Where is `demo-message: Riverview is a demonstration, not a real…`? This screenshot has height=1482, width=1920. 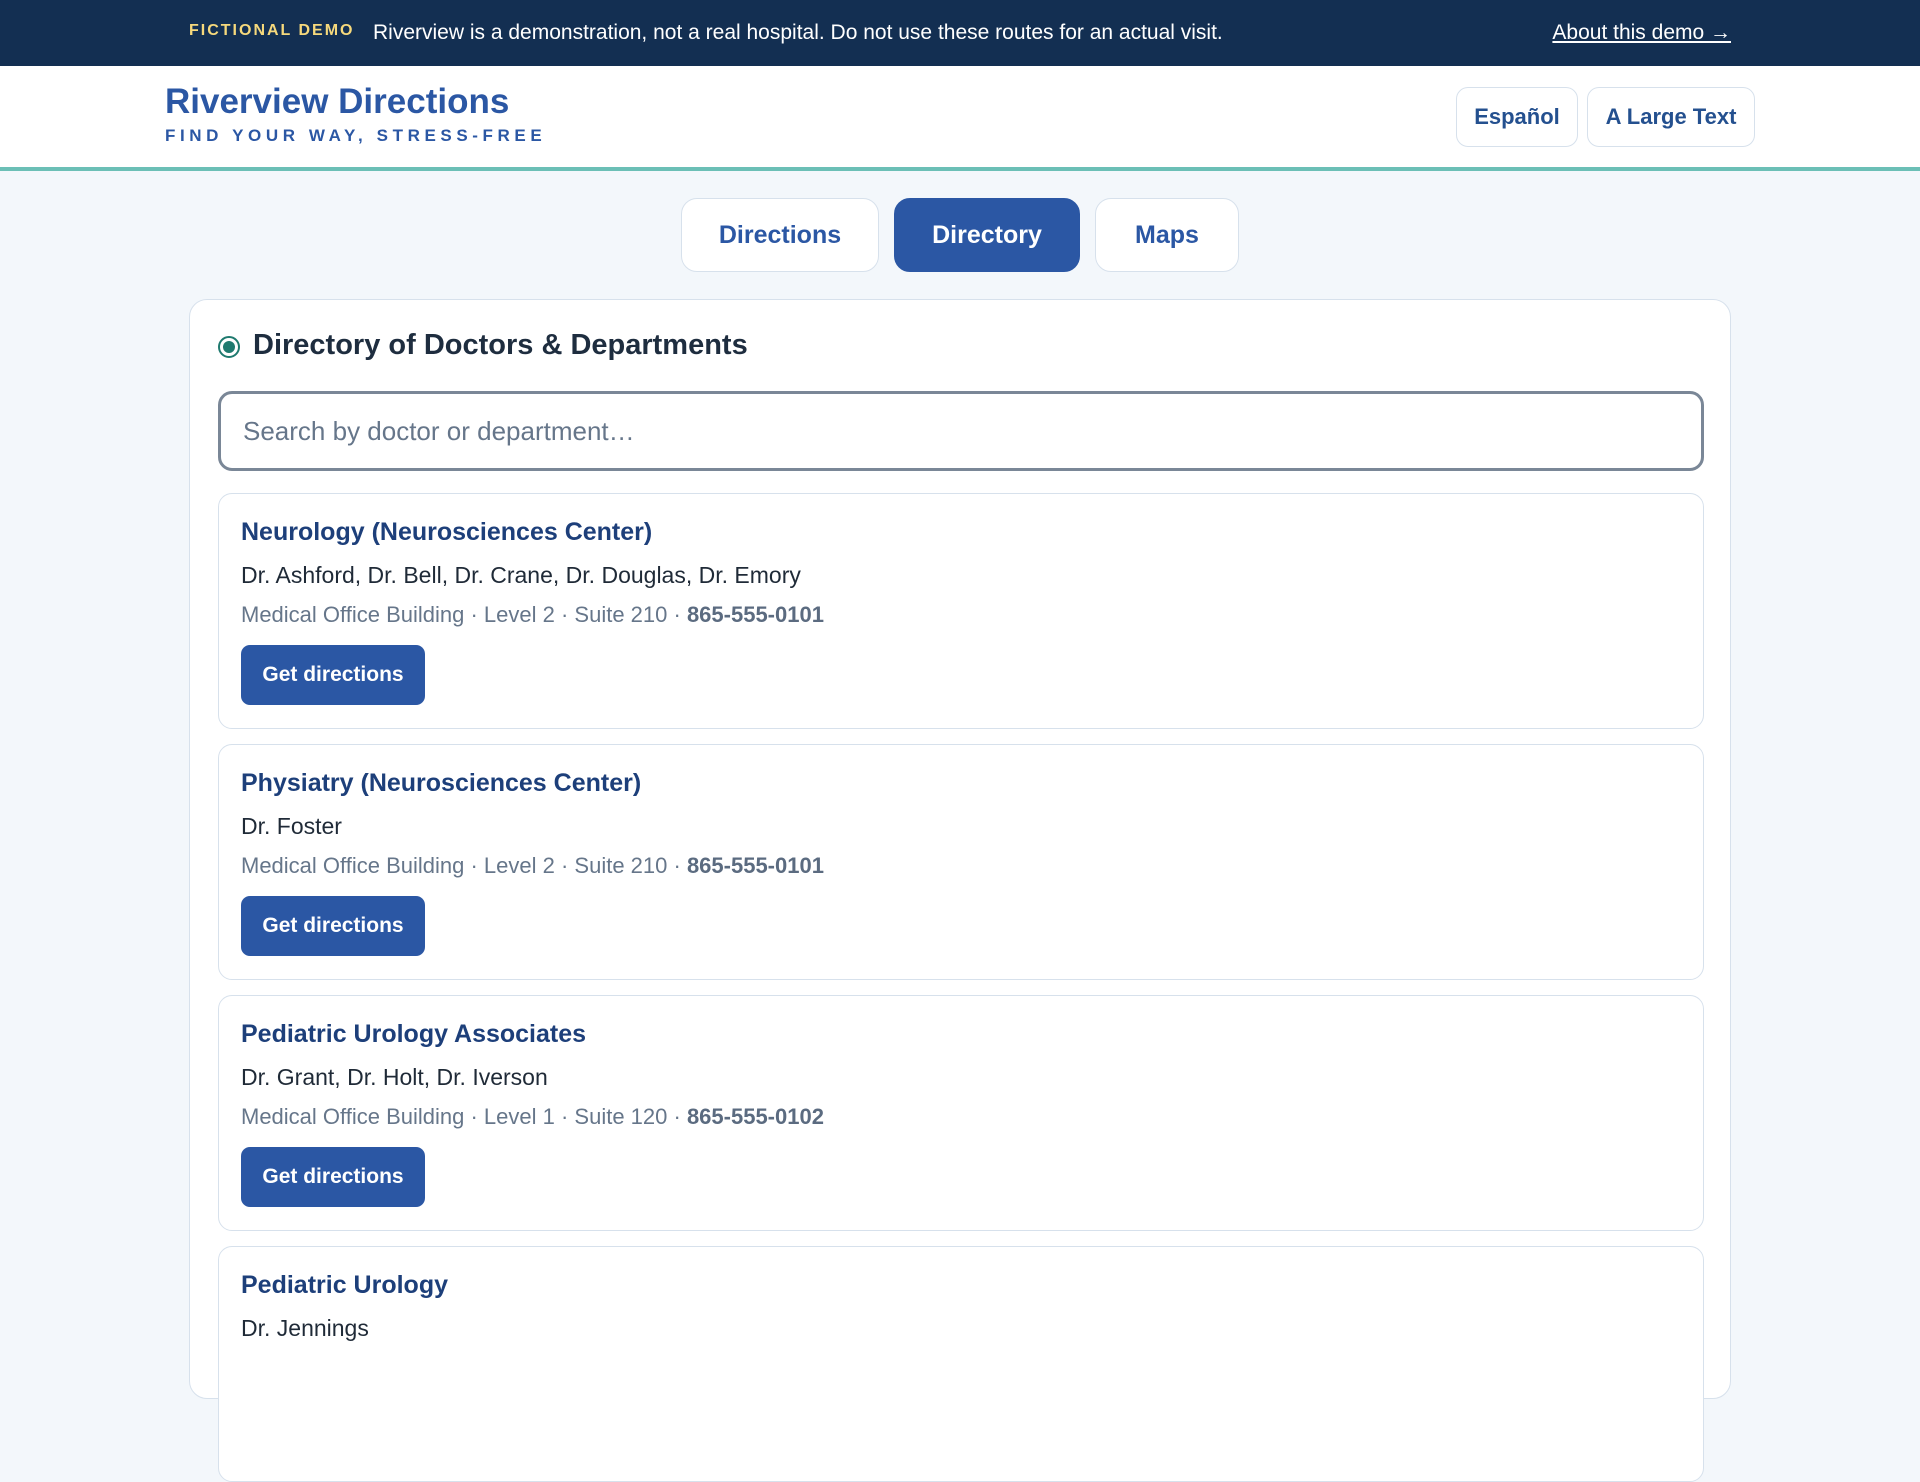 demo-message: Riverview is a demonstration, not a real… is located at coordinates (798, 32).